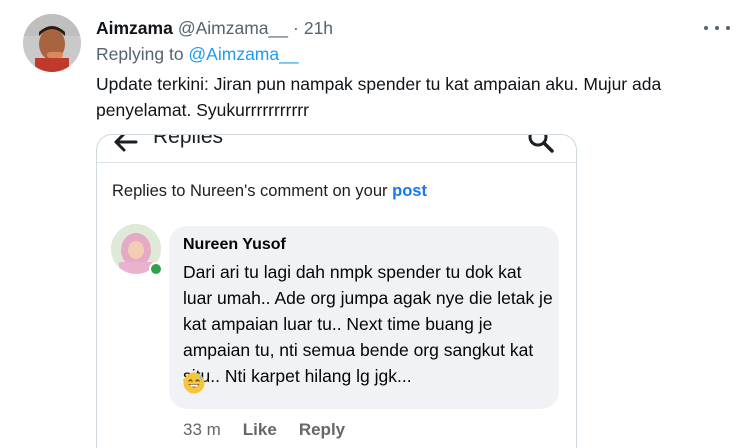 The image size is (748, 448). Describe the element at coordinates (259, 429) in the screenshot. I see `like-button: Like` at that location.